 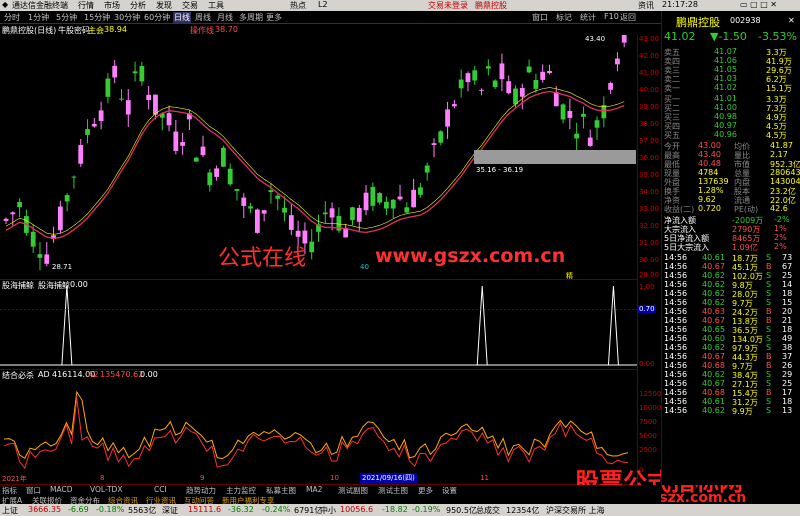 What do you see at coordinates (12, 17) in the screenshot?
I see `period-fenshi: 分时` at bounding box center [12, 17].